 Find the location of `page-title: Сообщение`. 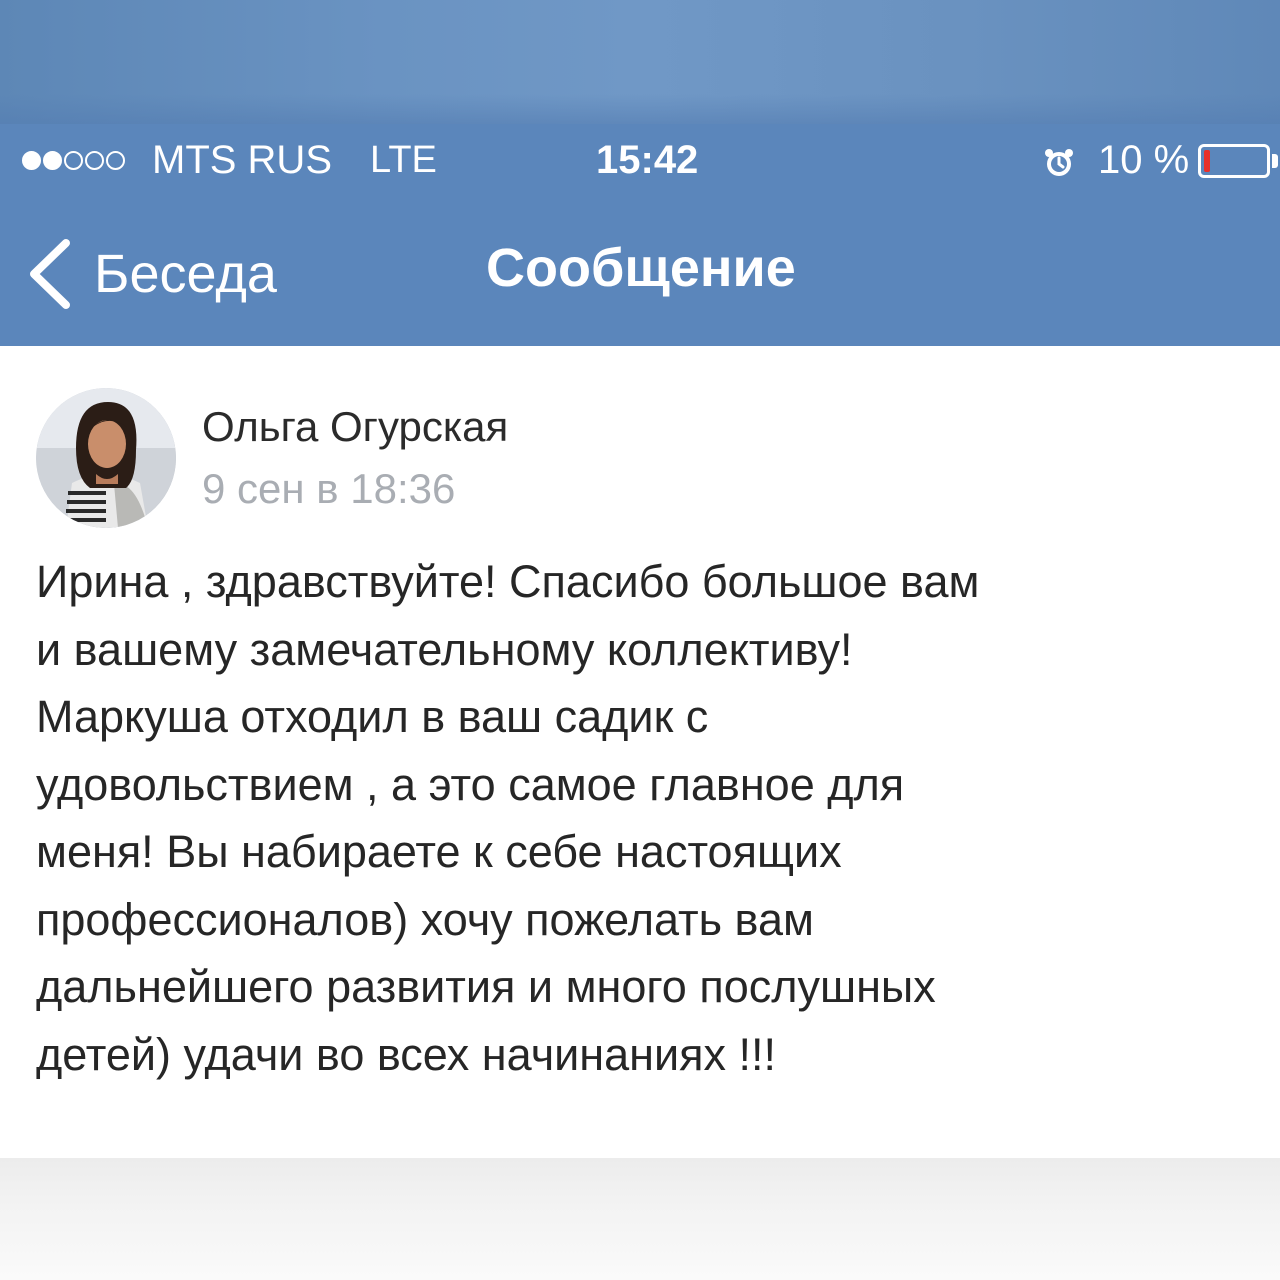

page-title: Сообщение is located at coordinates (641, 268).